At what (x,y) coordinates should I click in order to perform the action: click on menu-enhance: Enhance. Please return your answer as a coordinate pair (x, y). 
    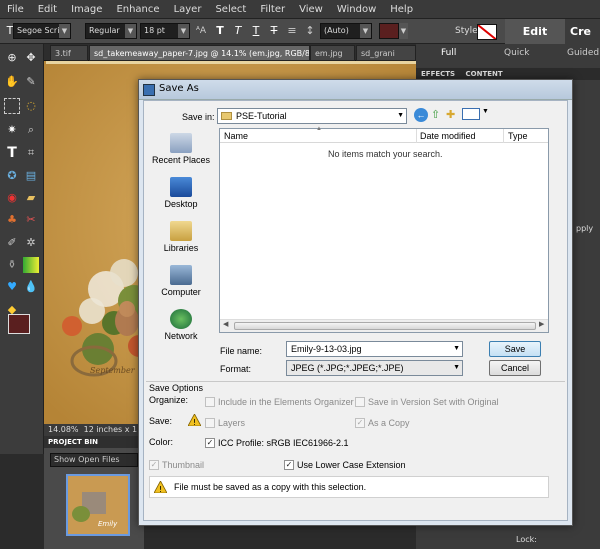
    Looking at the image, I should click on (137, 9).